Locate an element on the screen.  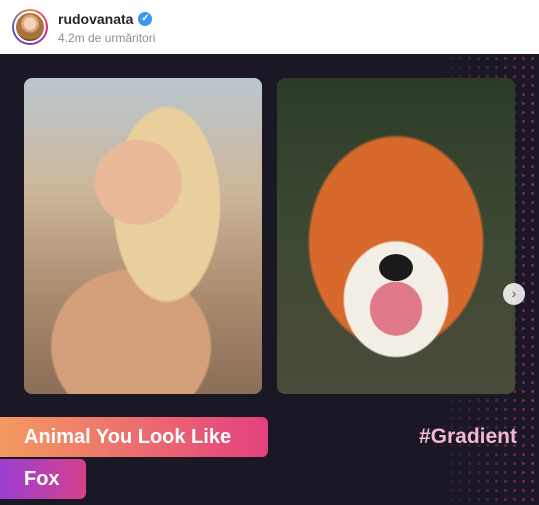
chevron-right-icon: › is located at coordinates (514, 294).